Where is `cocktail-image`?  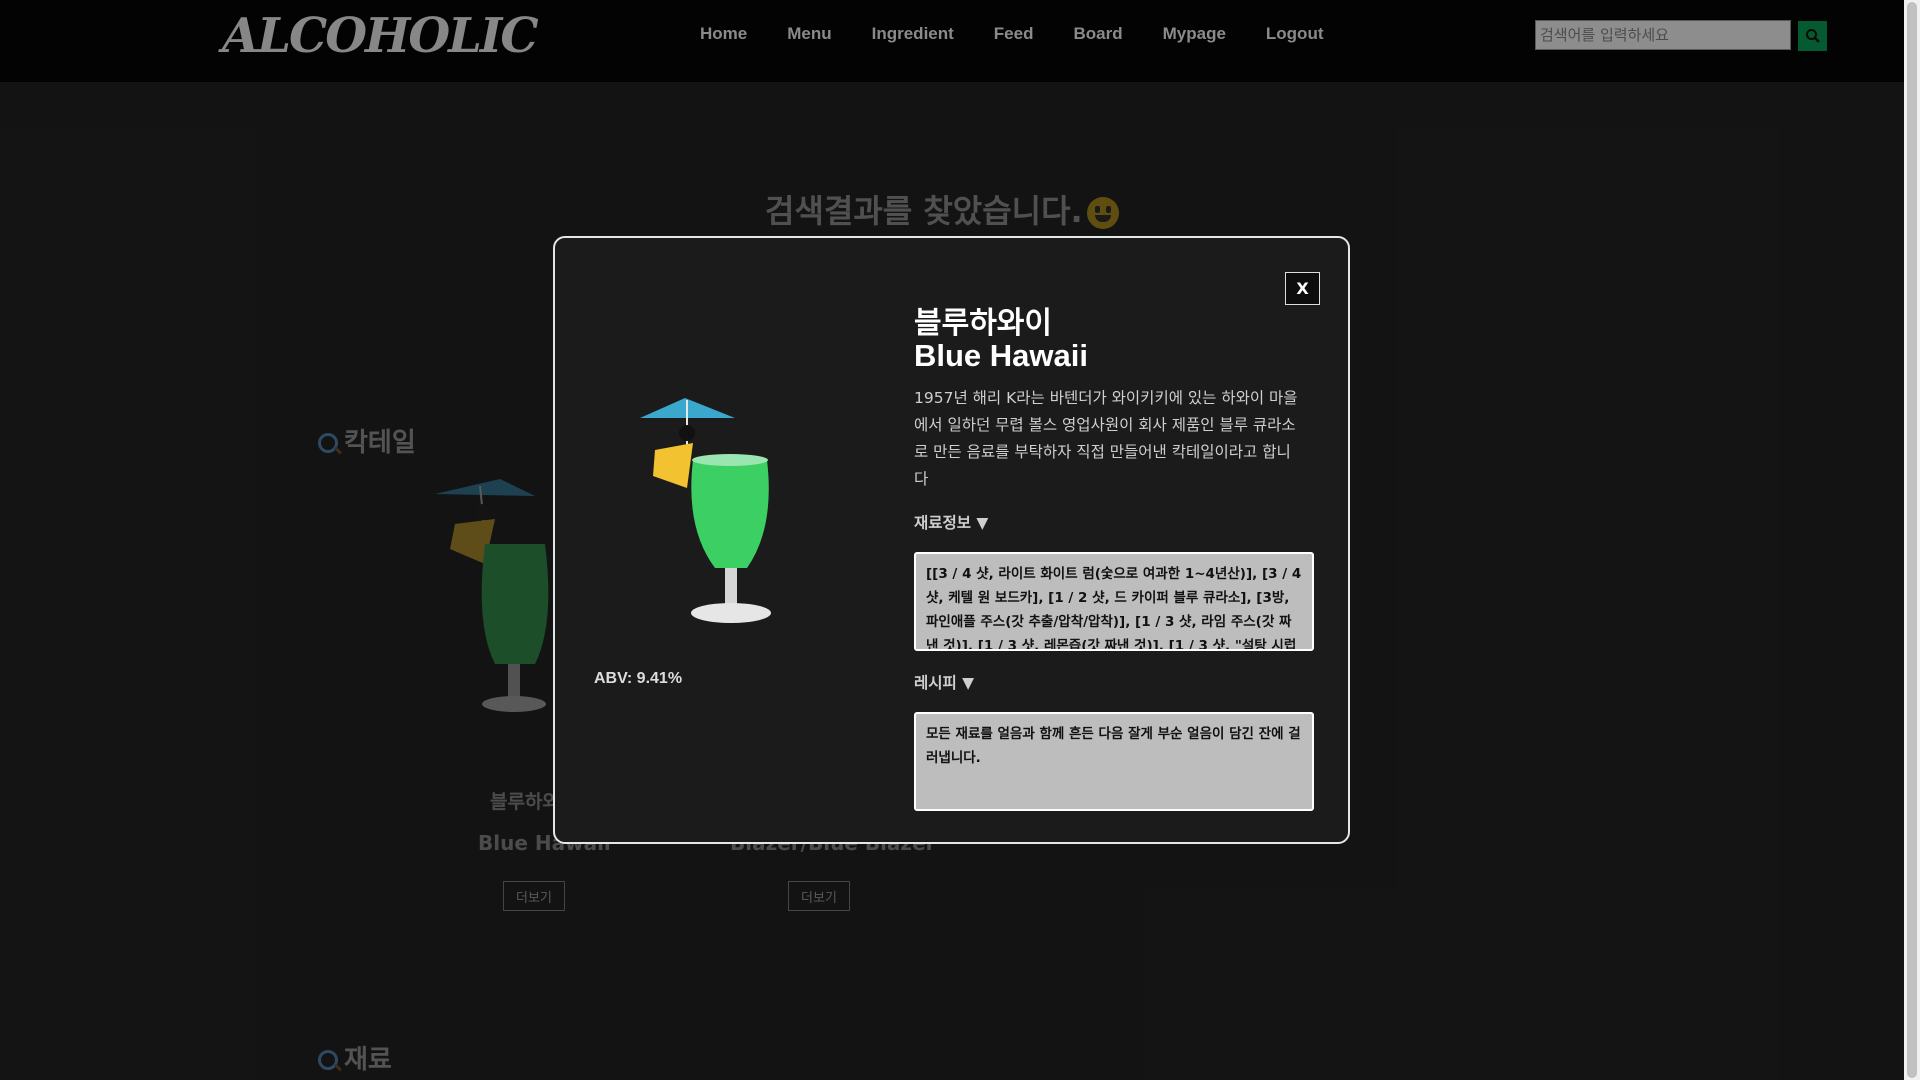 cocktail-image is located at coordinates (705, 510).